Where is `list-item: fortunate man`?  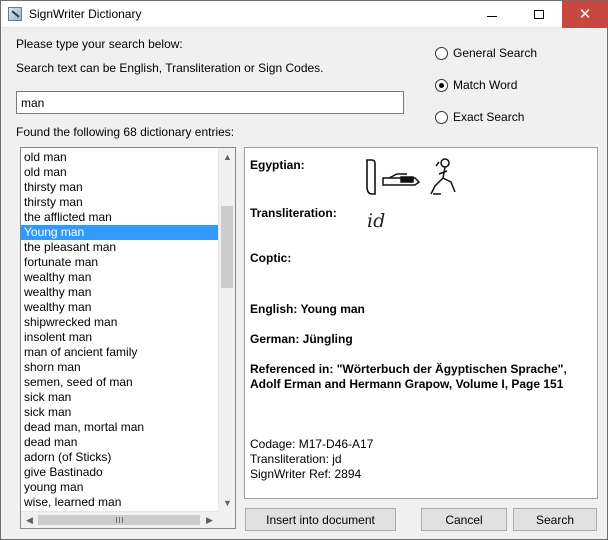 list-item: fortunate man is located at coordinates (119, 262).